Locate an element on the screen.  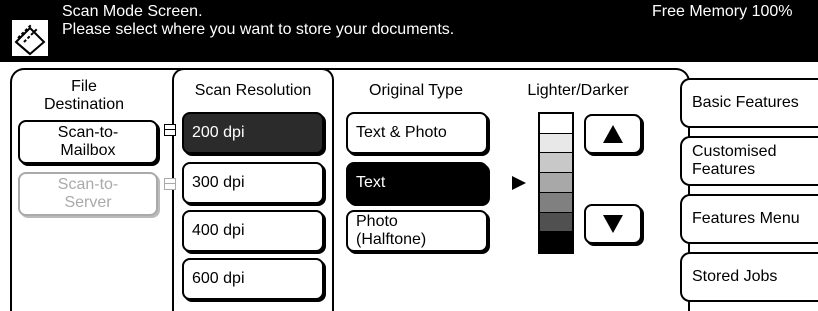
scan-to-server-button: Scan-to- Server is located at coordinates (88, 194).